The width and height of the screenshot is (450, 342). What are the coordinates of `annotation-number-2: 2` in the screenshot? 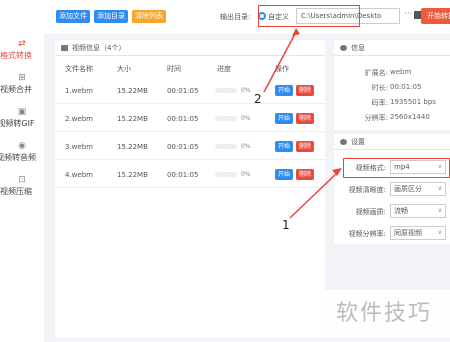 It's located at (258, 99).